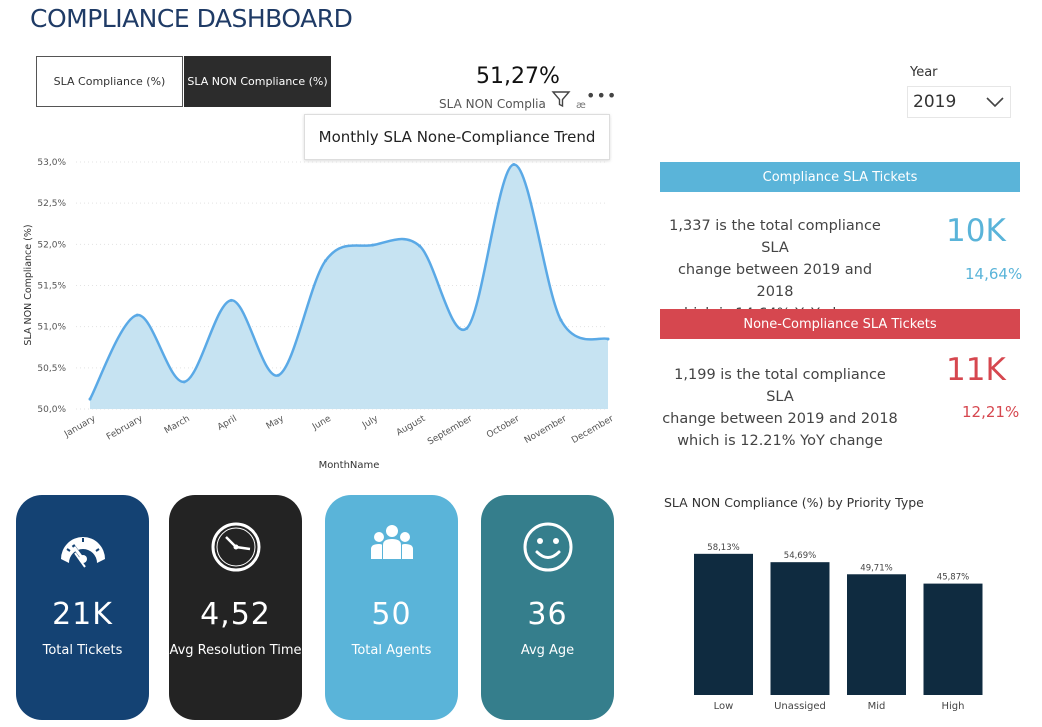 The height and width of the screenshot is (727, 1042). What do you see at coordinates (995, 101) in the screenshot?
I see `chevron-down-icon` at bounding box center [995, 101].